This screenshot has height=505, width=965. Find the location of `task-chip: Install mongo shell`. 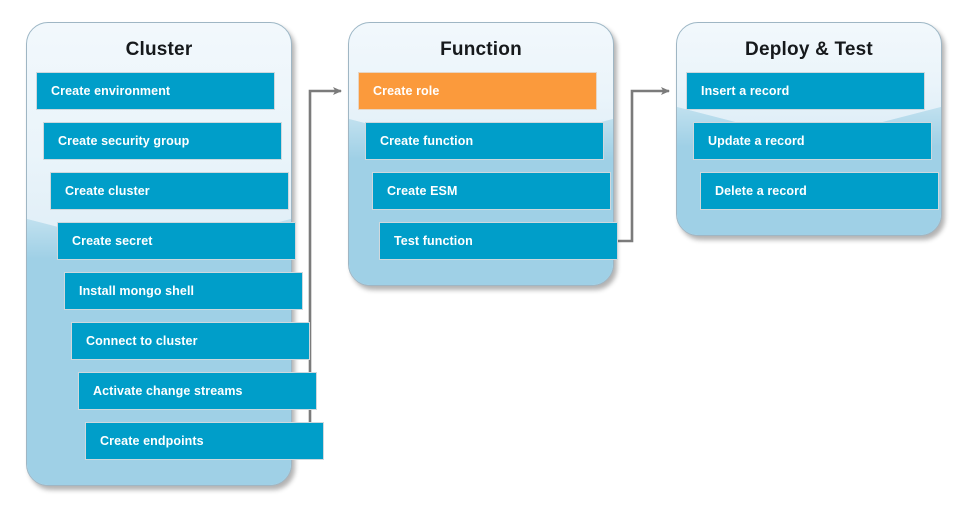

task-chip: Install mongo shell is located at coordinates (183, 291).